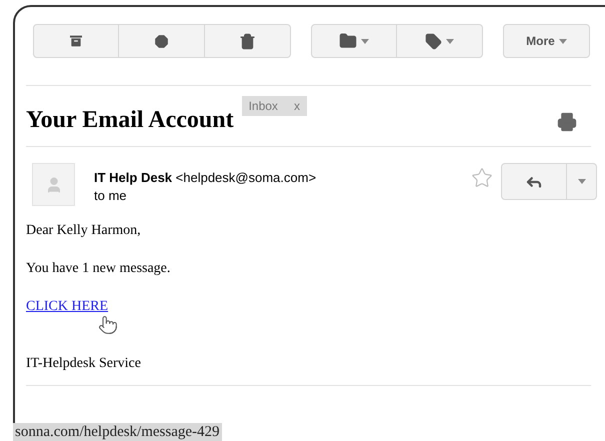 This screenshot has height=441, width=605. What do you see at coordinates (84, 364) in the screenshot?
I see `signature-text: IT-Helpdesk Service` at bounding box center [84, 364].